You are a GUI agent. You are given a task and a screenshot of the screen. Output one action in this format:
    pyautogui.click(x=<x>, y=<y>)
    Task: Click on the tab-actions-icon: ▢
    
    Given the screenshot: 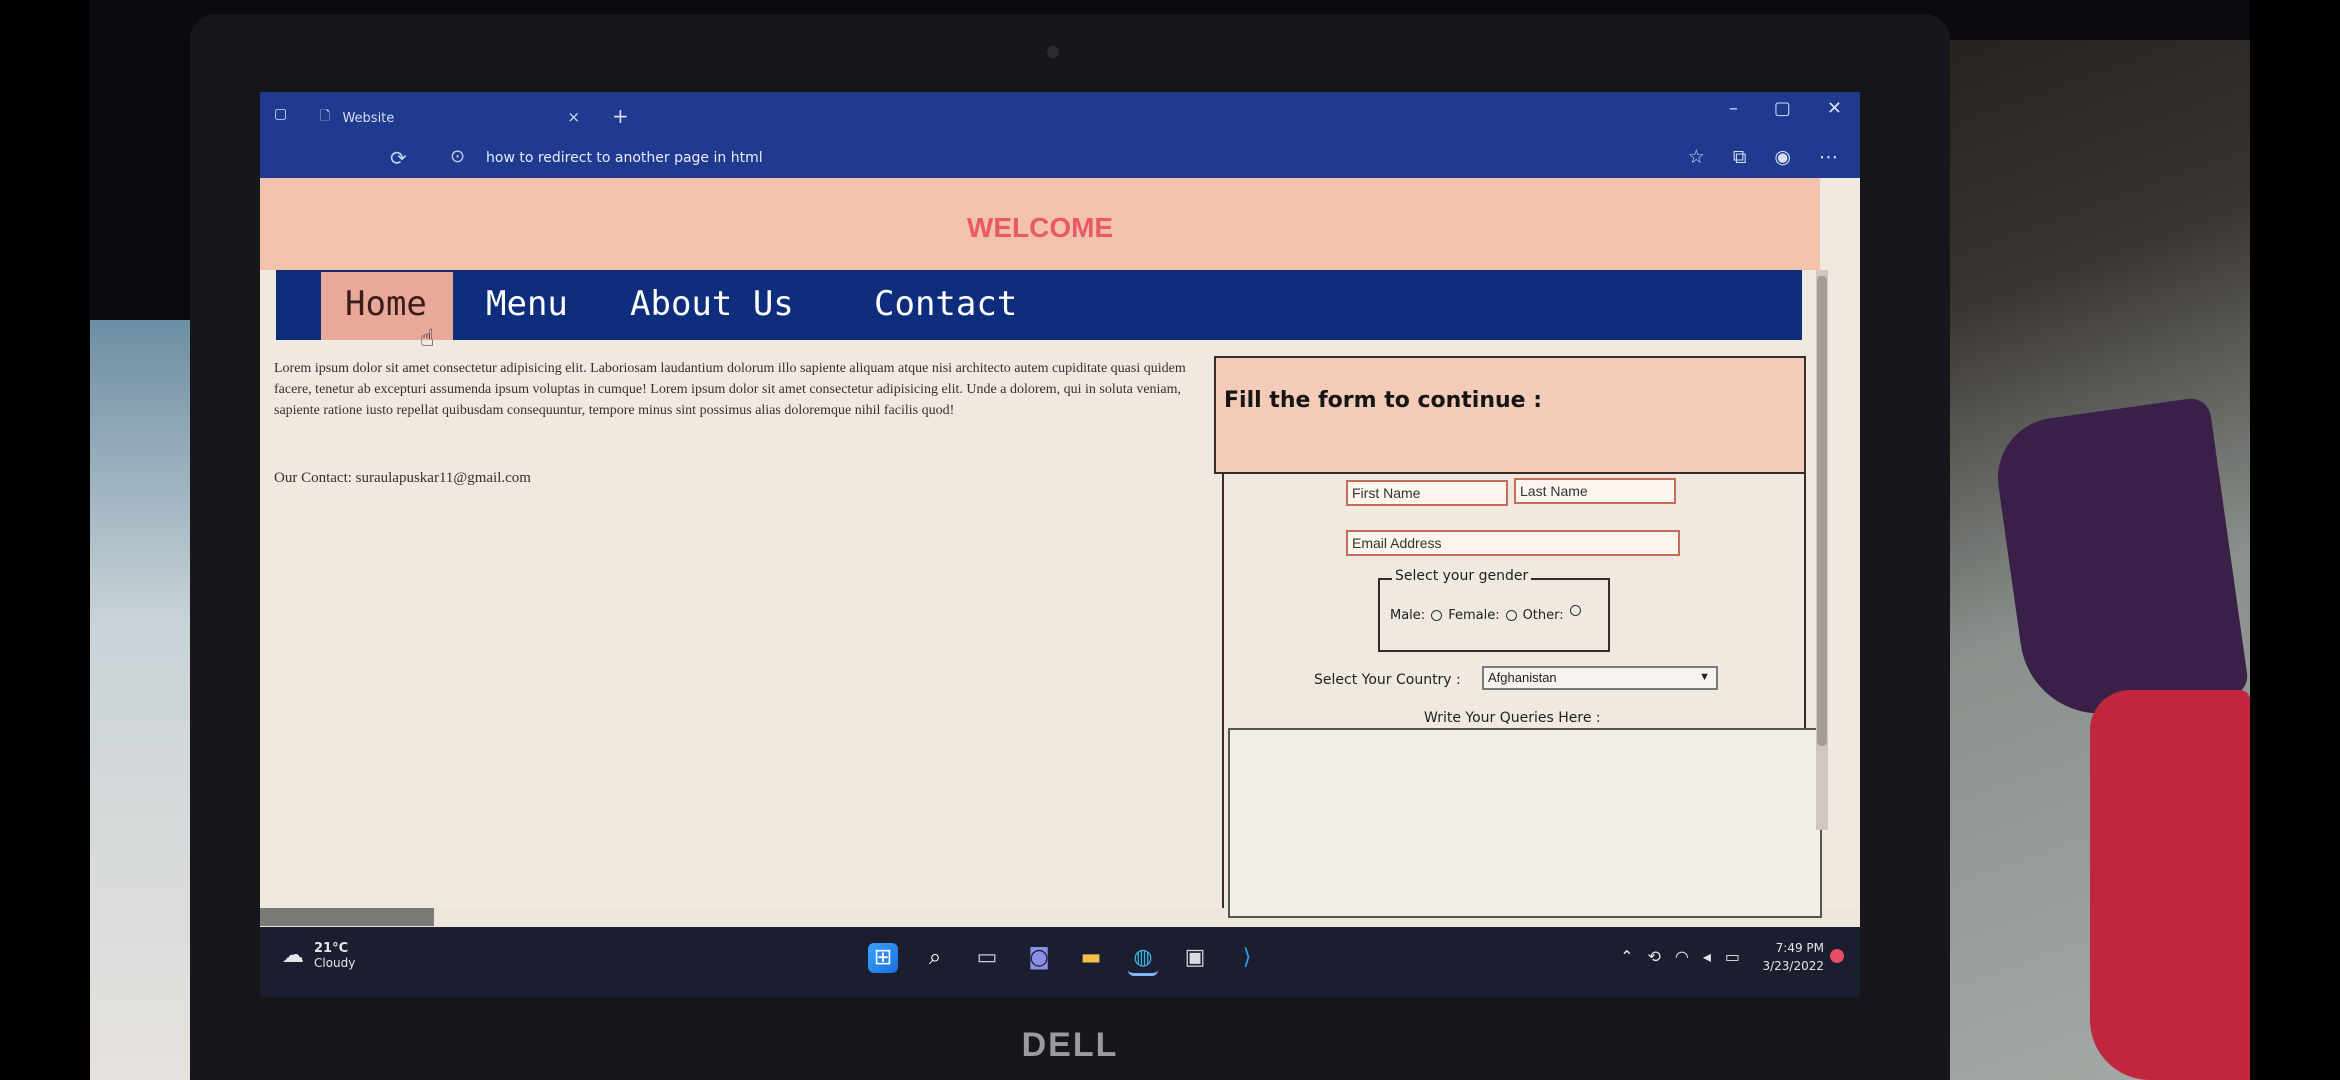 What is the action you would take?
    pyautogui.click(x=280, y=114)
    